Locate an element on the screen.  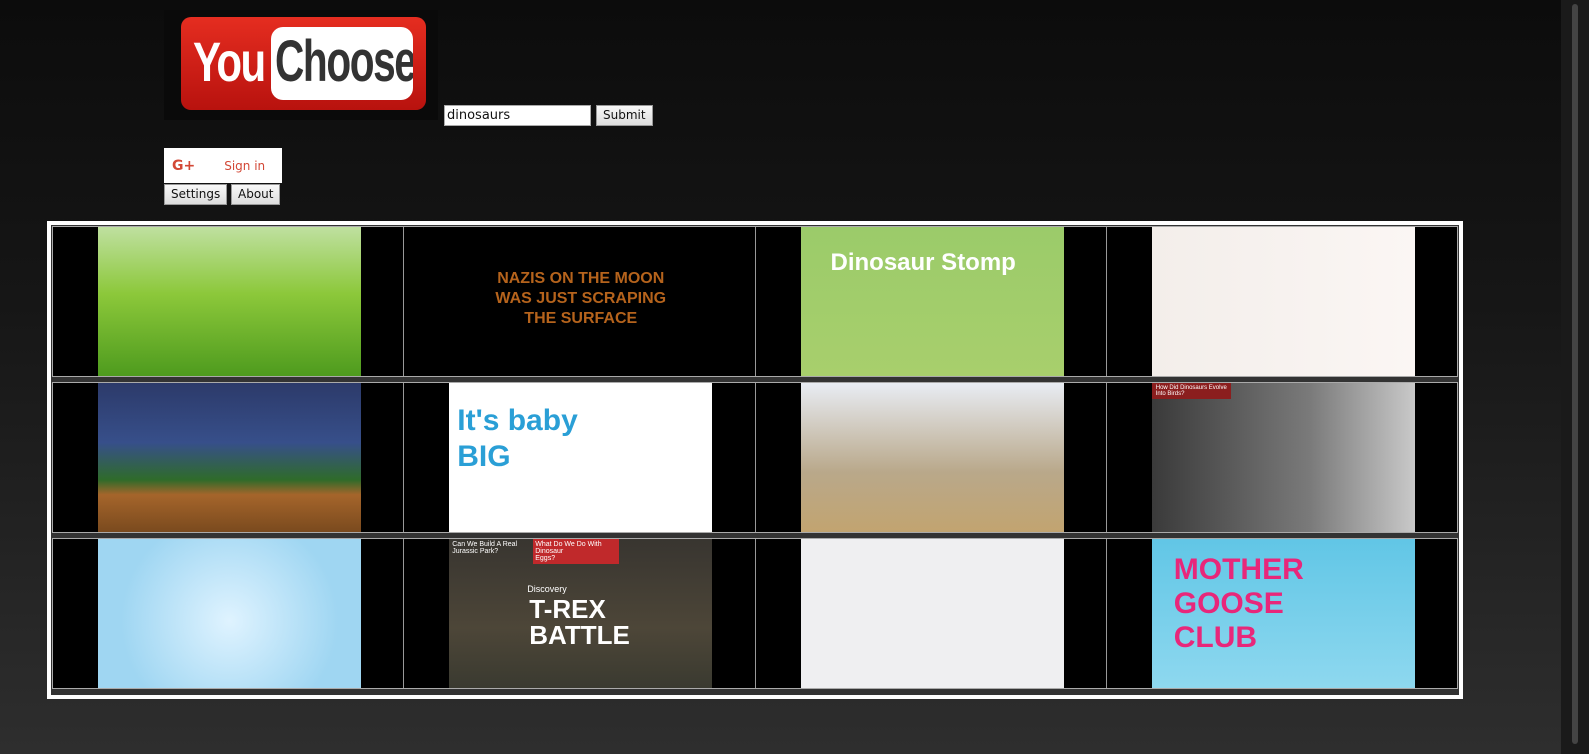
thumbnail-caption: Can We Build A Real Jurassic Park? is located at coordinates (485, 548).